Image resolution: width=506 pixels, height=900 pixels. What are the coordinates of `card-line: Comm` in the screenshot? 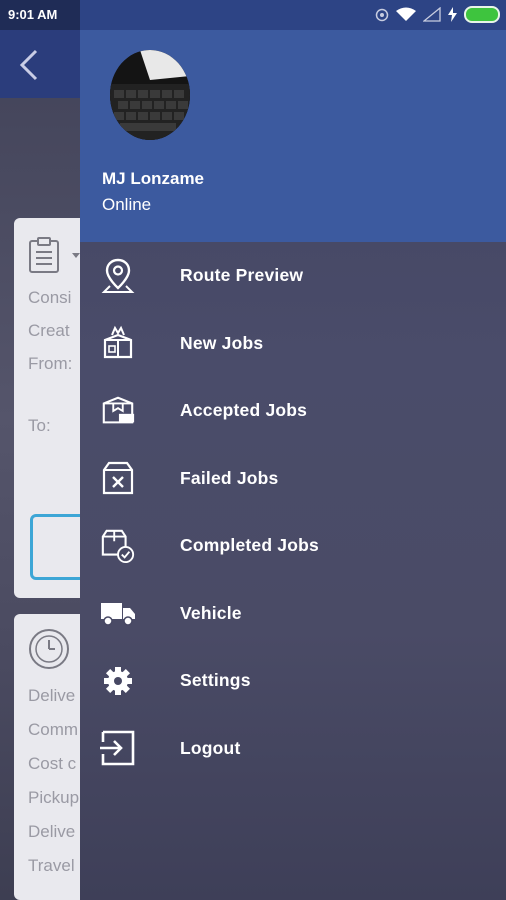 It's located at (53, 729).